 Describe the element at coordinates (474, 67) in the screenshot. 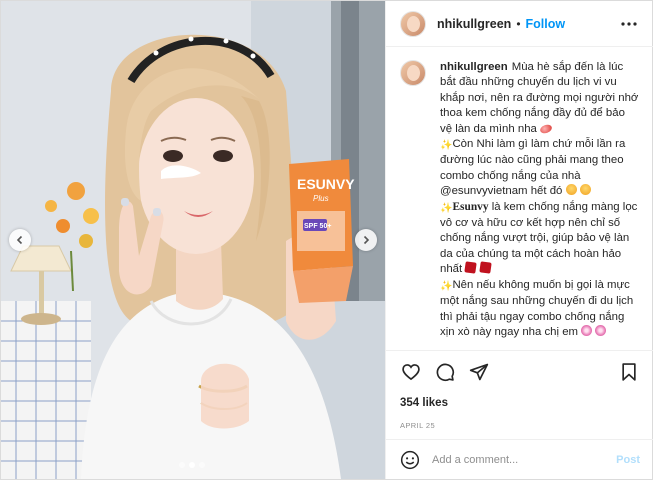

I see `caption-username: nhikullgreen` at that location.